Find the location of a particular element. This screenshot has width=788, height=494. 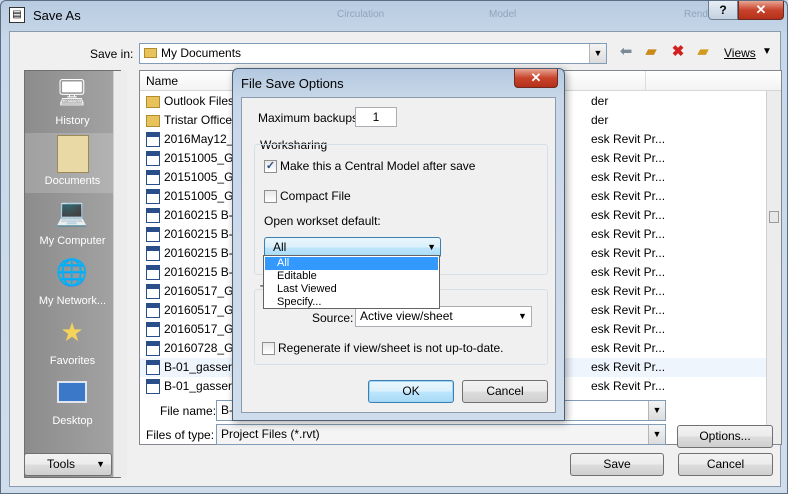

place-my-computer: 💻 My Computer is located at coordinates (72, 223).